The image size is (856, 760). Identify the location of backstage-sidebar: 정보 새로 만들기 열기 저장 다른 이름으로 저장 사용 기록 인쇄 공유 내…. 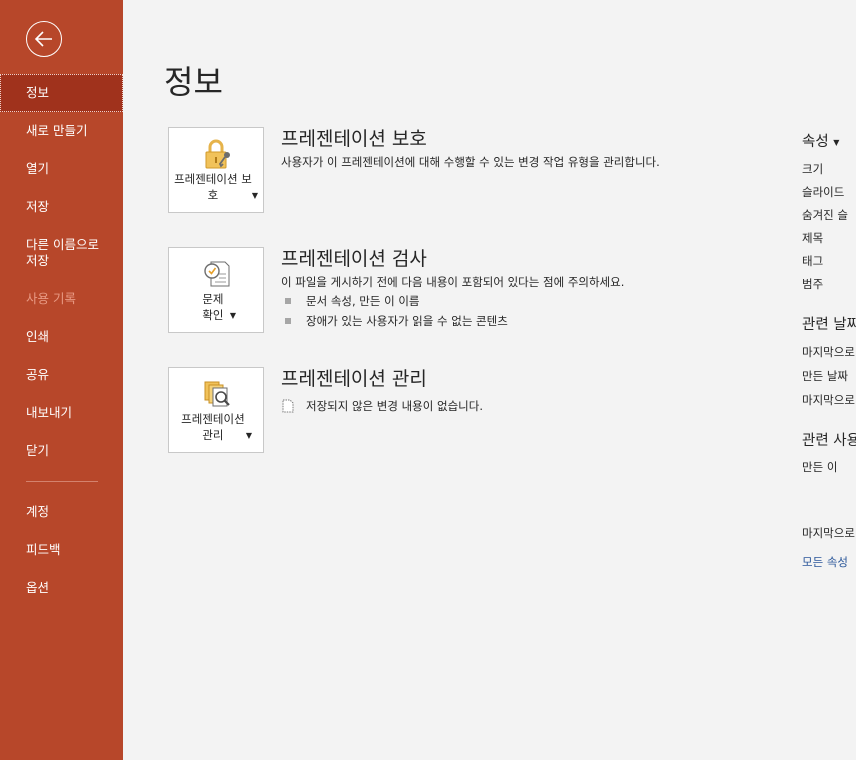
(61, 380).